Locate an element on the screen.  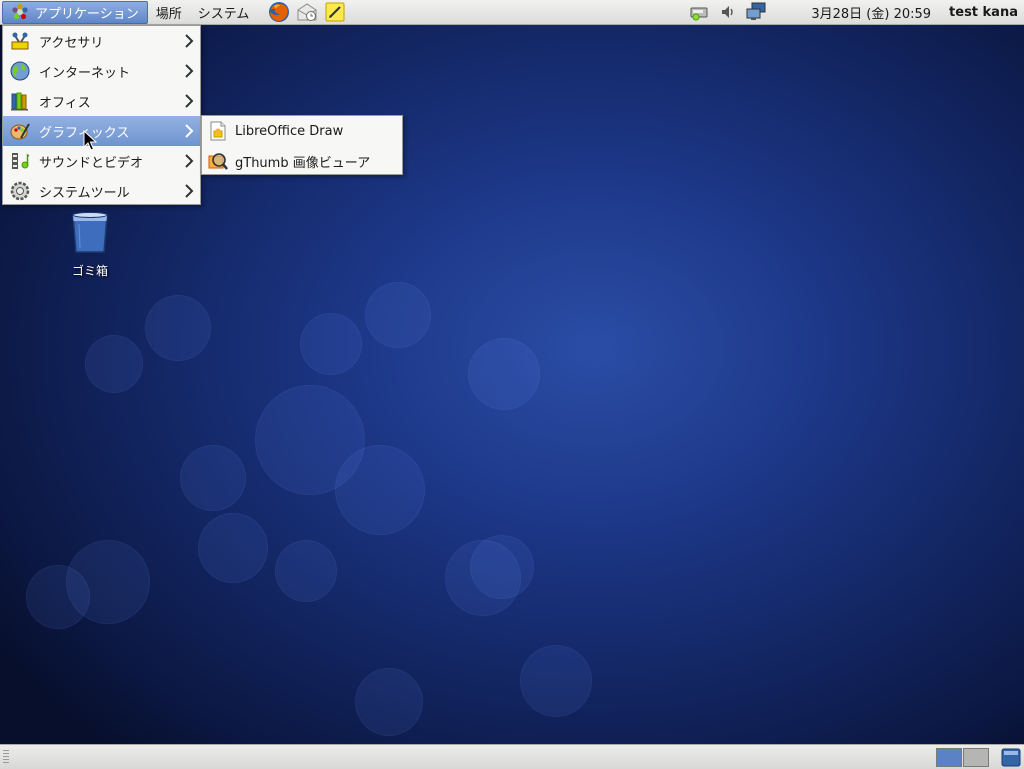
places-menu-label: 場所 is located at coordinates (168, 14).